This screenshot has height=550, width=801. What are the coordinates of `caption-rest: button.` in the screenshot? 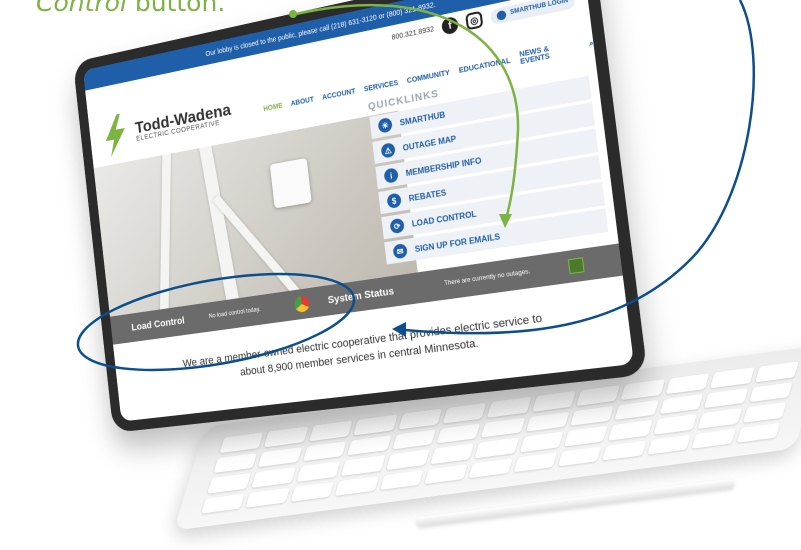 It's located at (176, 8).